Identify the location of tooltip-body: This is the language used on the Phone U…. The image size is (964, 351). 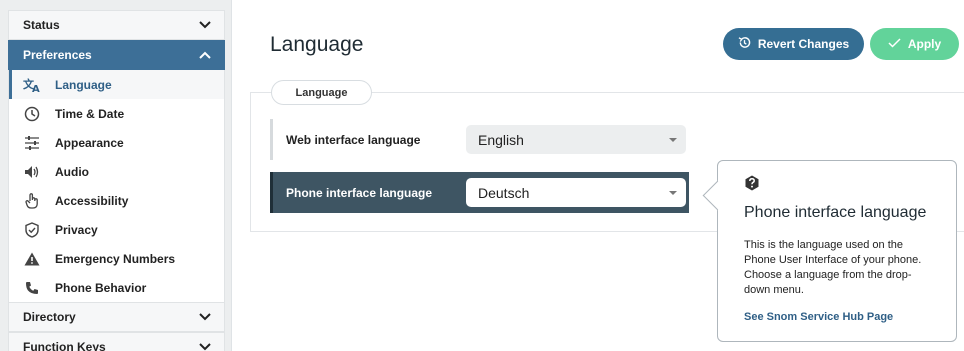
(833, 267).